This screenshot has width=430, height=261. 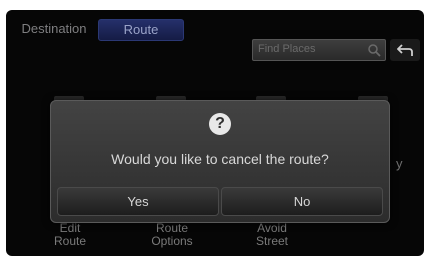 What do you see at coordinates (287, 49) in the screenshot?
I see `search-placeholder: Find Places` at bounding box center [287, 49].